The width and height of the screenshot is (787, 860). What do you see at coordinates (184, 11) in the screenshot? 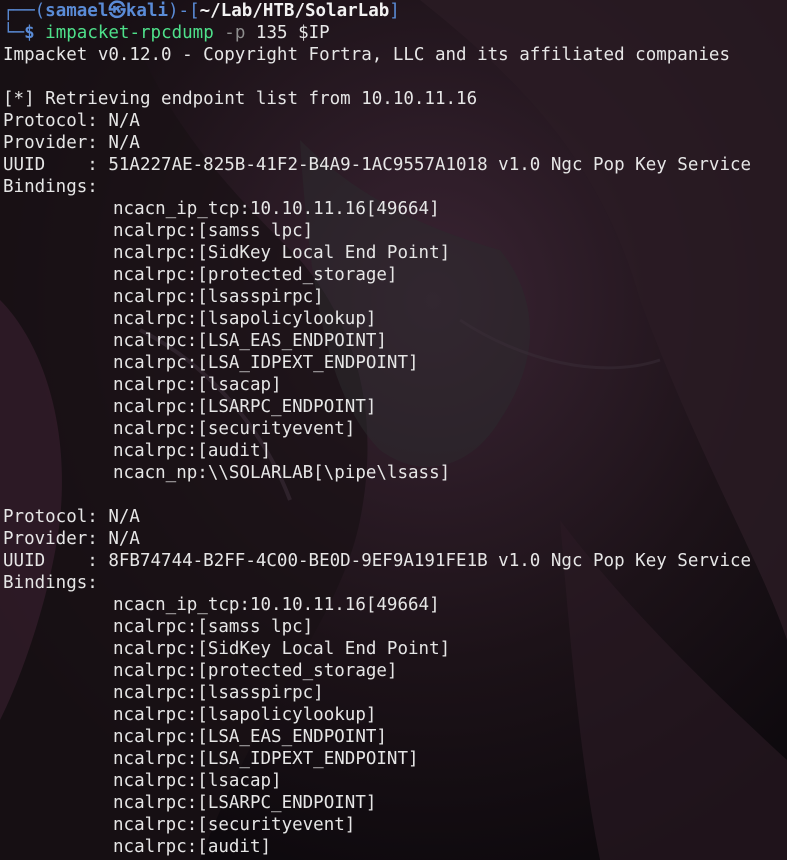
I see `prompt-box-middle: )-[` at bounding box center [184, 11].